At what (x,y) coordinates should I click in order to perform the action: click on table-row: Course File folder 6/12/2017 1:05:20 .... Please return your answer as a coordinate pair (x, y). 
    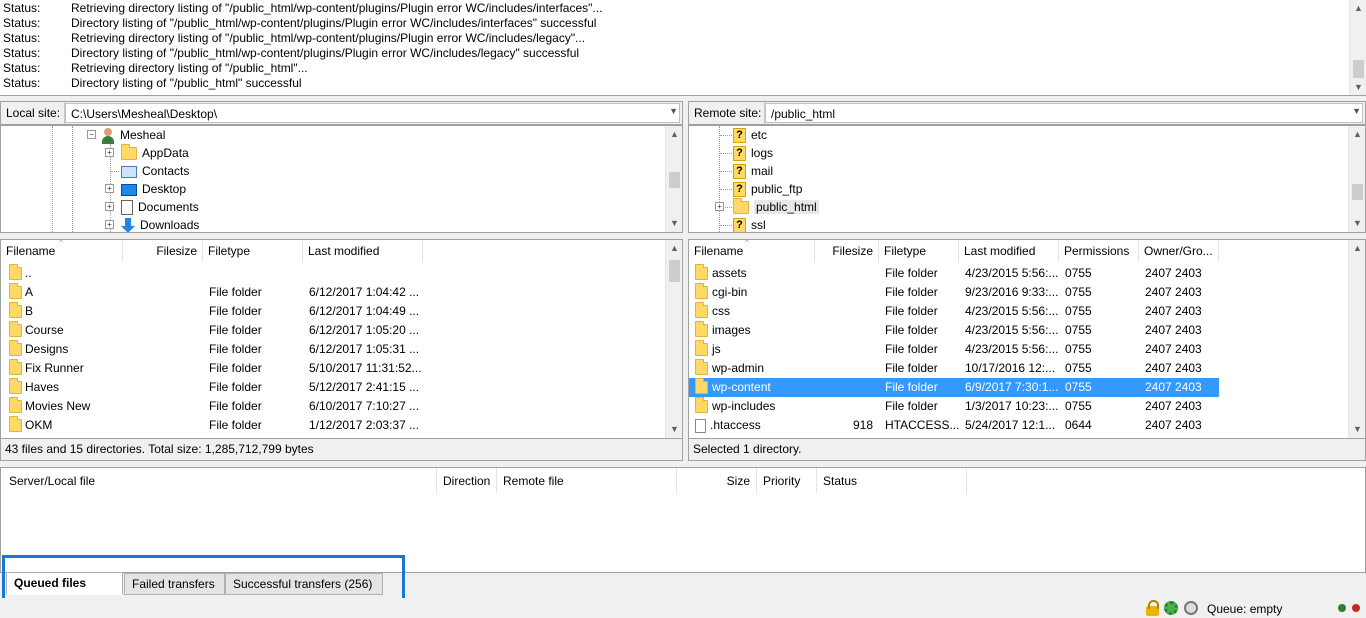
    Looking at the image, I should click on (333, 330).